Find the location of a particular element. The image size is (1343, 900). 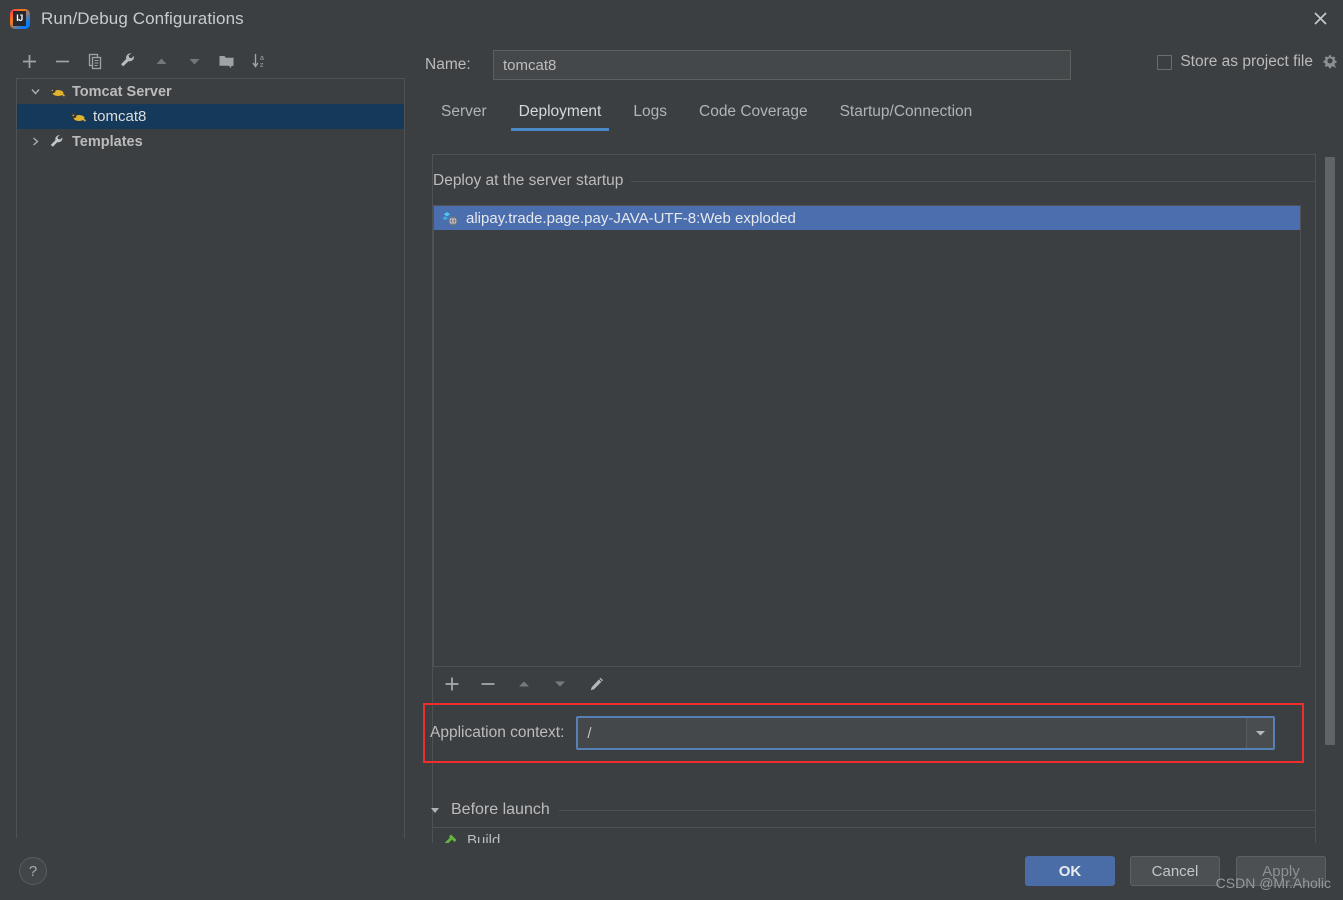

chevron-right-icon is located at coordinates (35, 142).